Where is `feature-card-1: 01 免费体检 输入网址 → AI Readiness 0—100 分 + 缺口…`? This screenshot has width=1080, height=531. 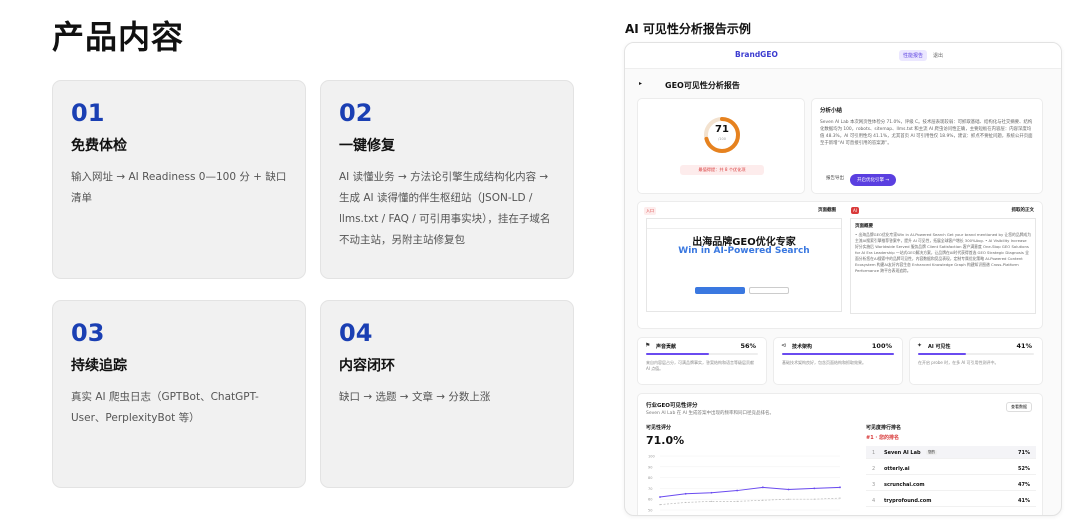
feature-card-1: 01 免费体检 输入网址 → AI Readiness 0—100 分 + 缺口… is located at coordinates (179, 179).